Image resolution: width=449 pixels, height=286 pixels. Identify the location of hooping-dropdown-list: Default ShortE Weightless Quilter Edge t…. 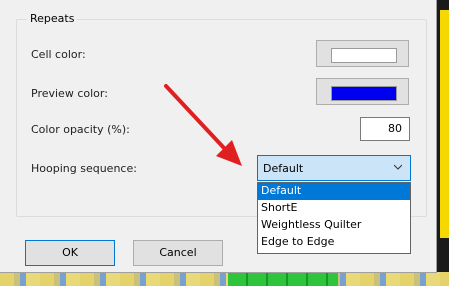
(334, 218).